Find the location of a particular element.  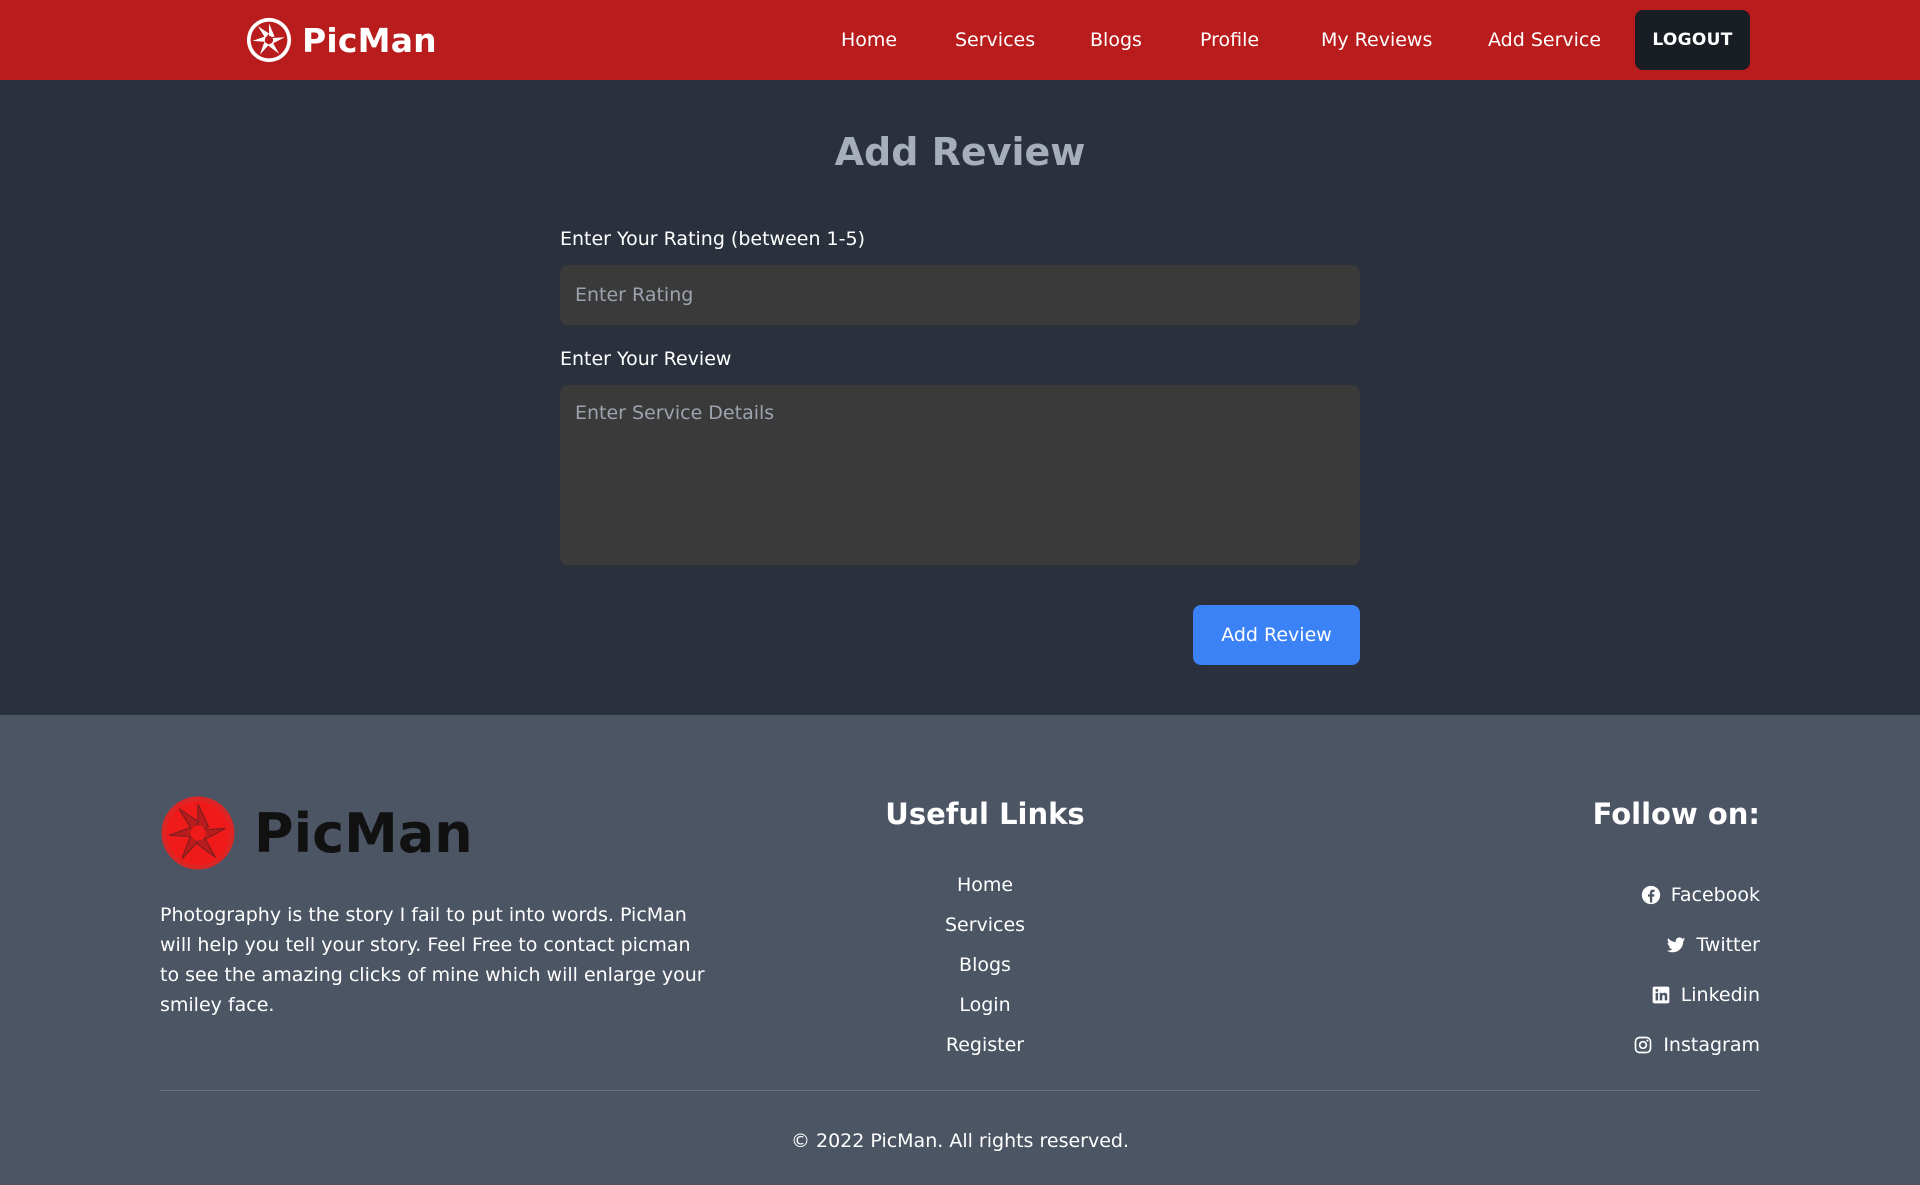

social-link-linkedin: Linkedin is located at coordinates (1696, 995).